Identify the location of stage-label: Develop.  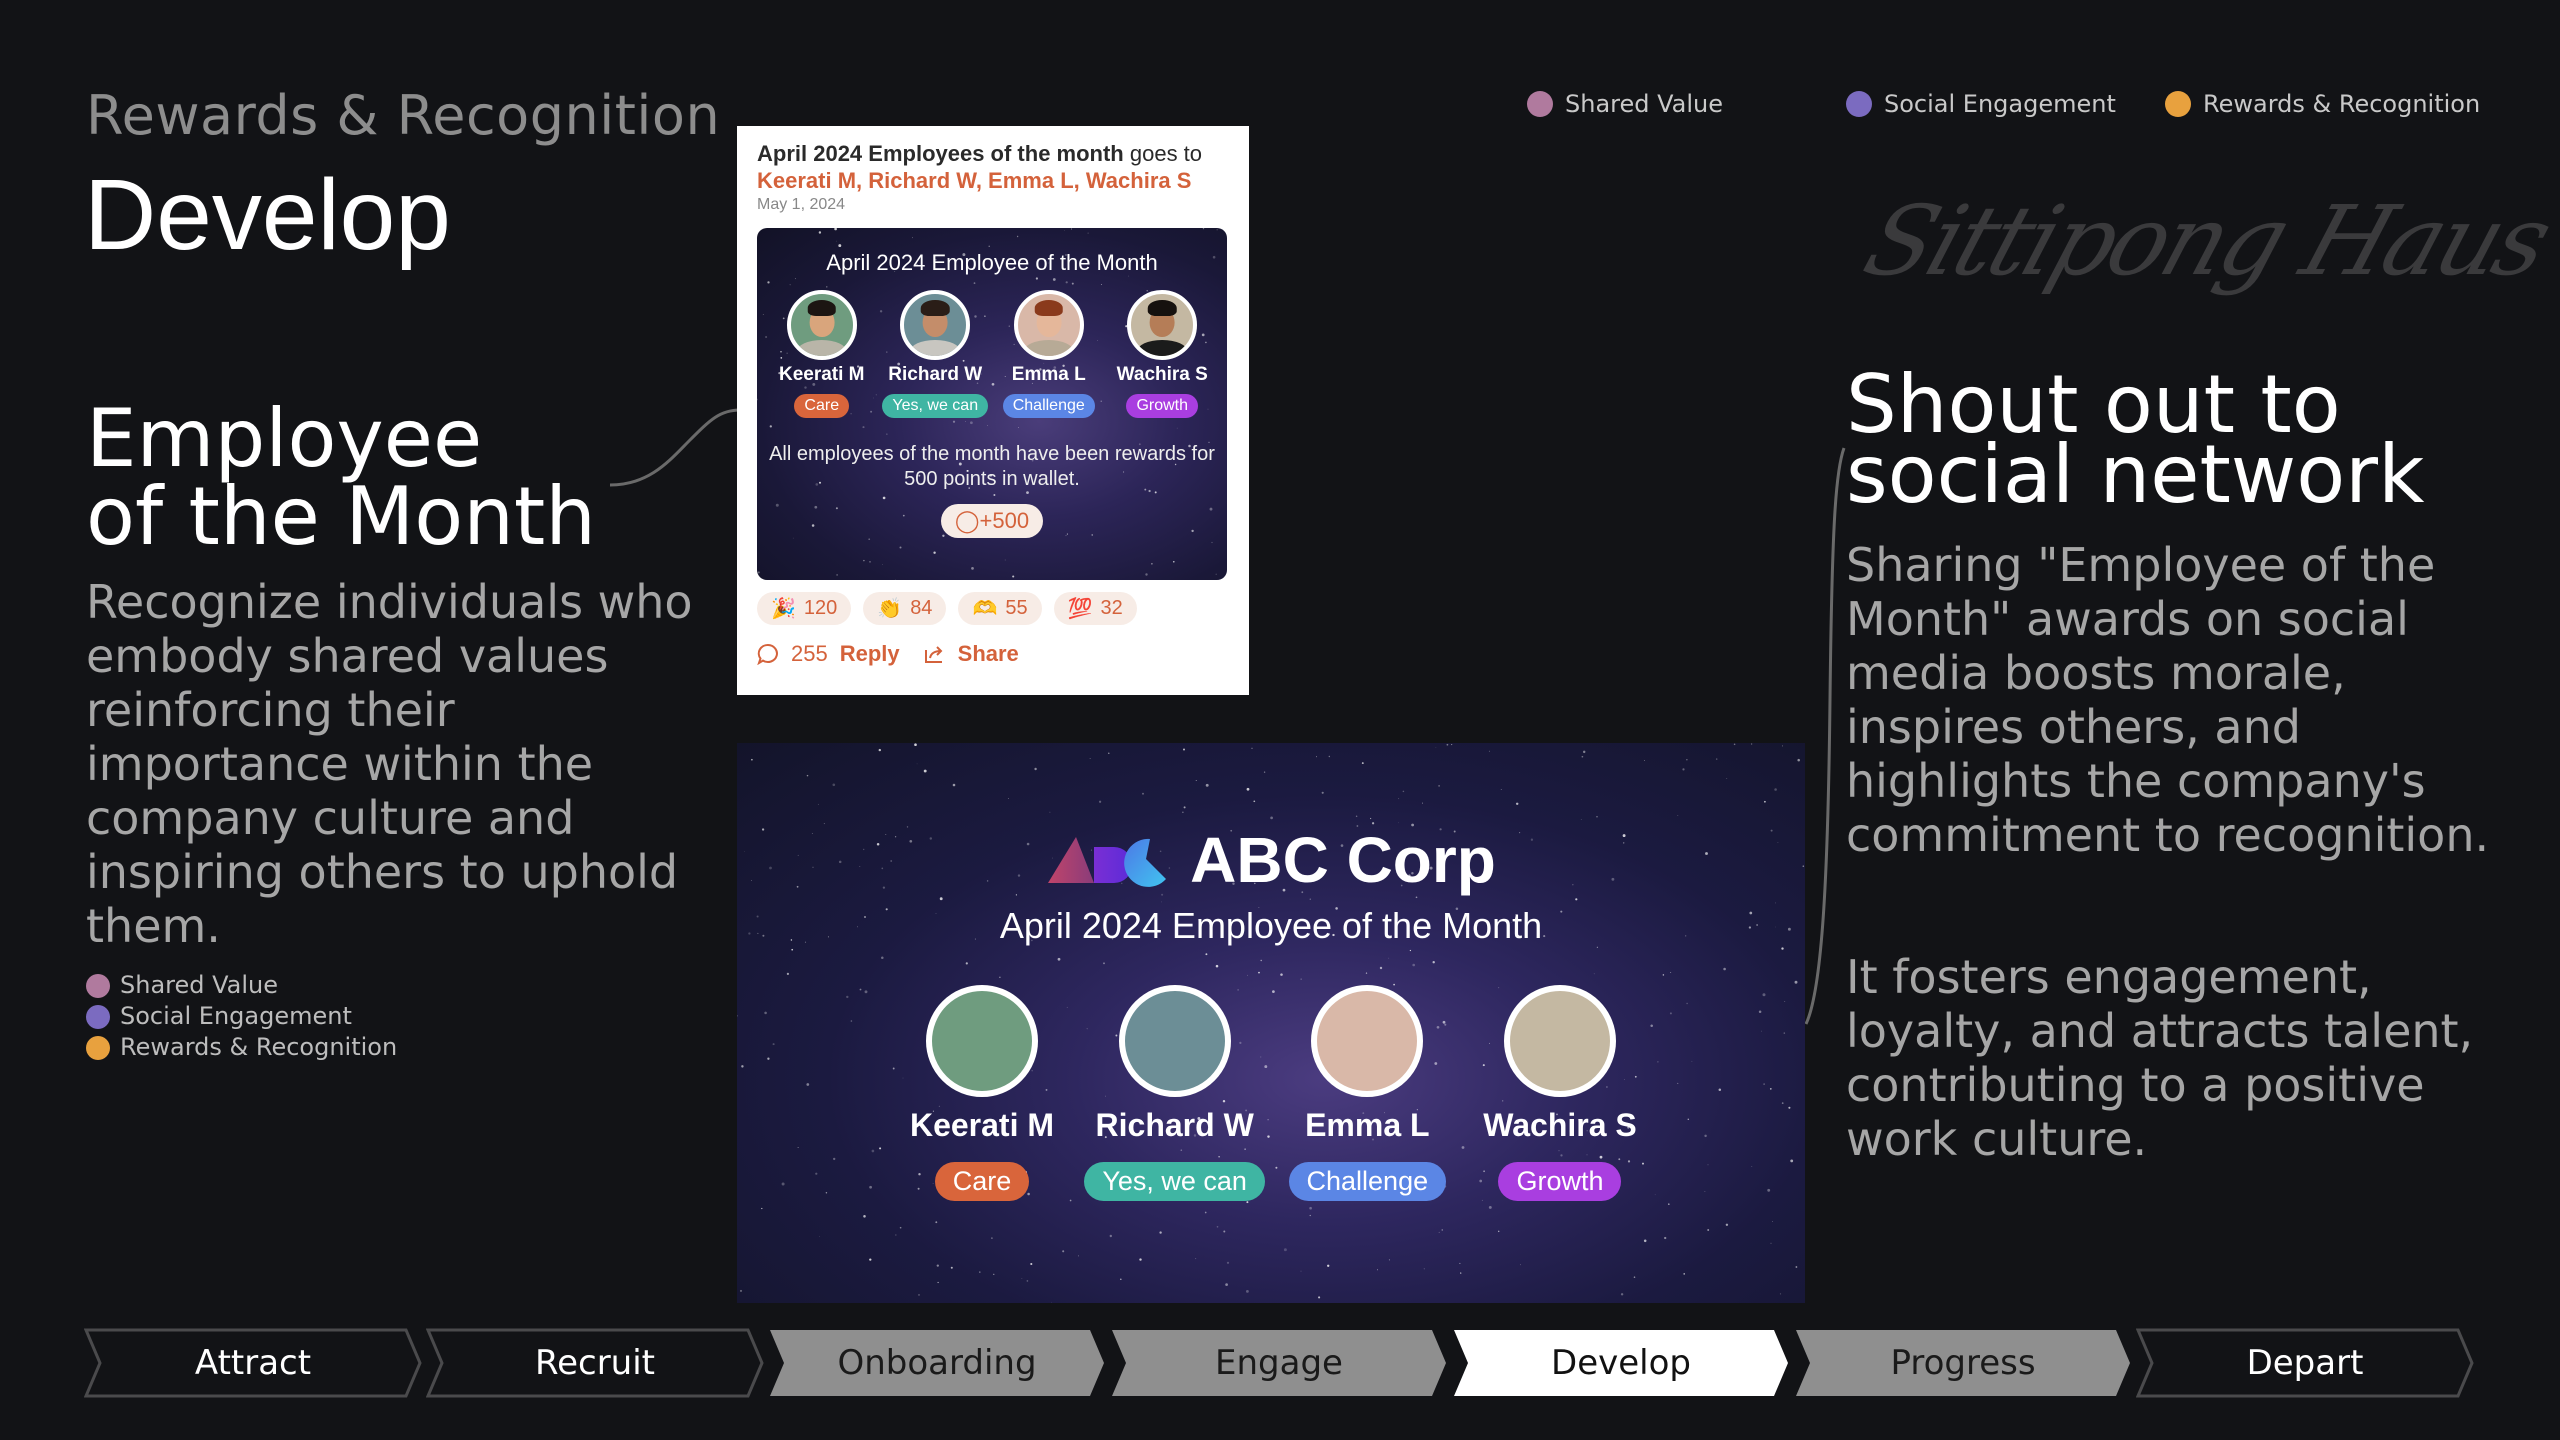
(1621, 1363).